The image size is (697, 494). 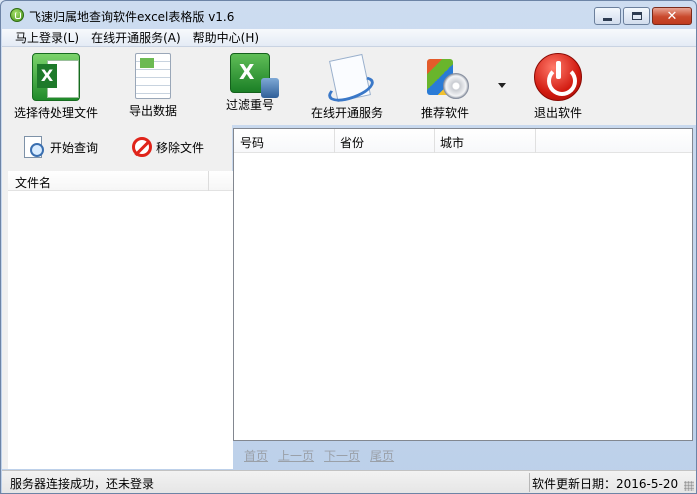 I want to click on recommend-software-button: 推荐软件, so click(x=445, y=87).